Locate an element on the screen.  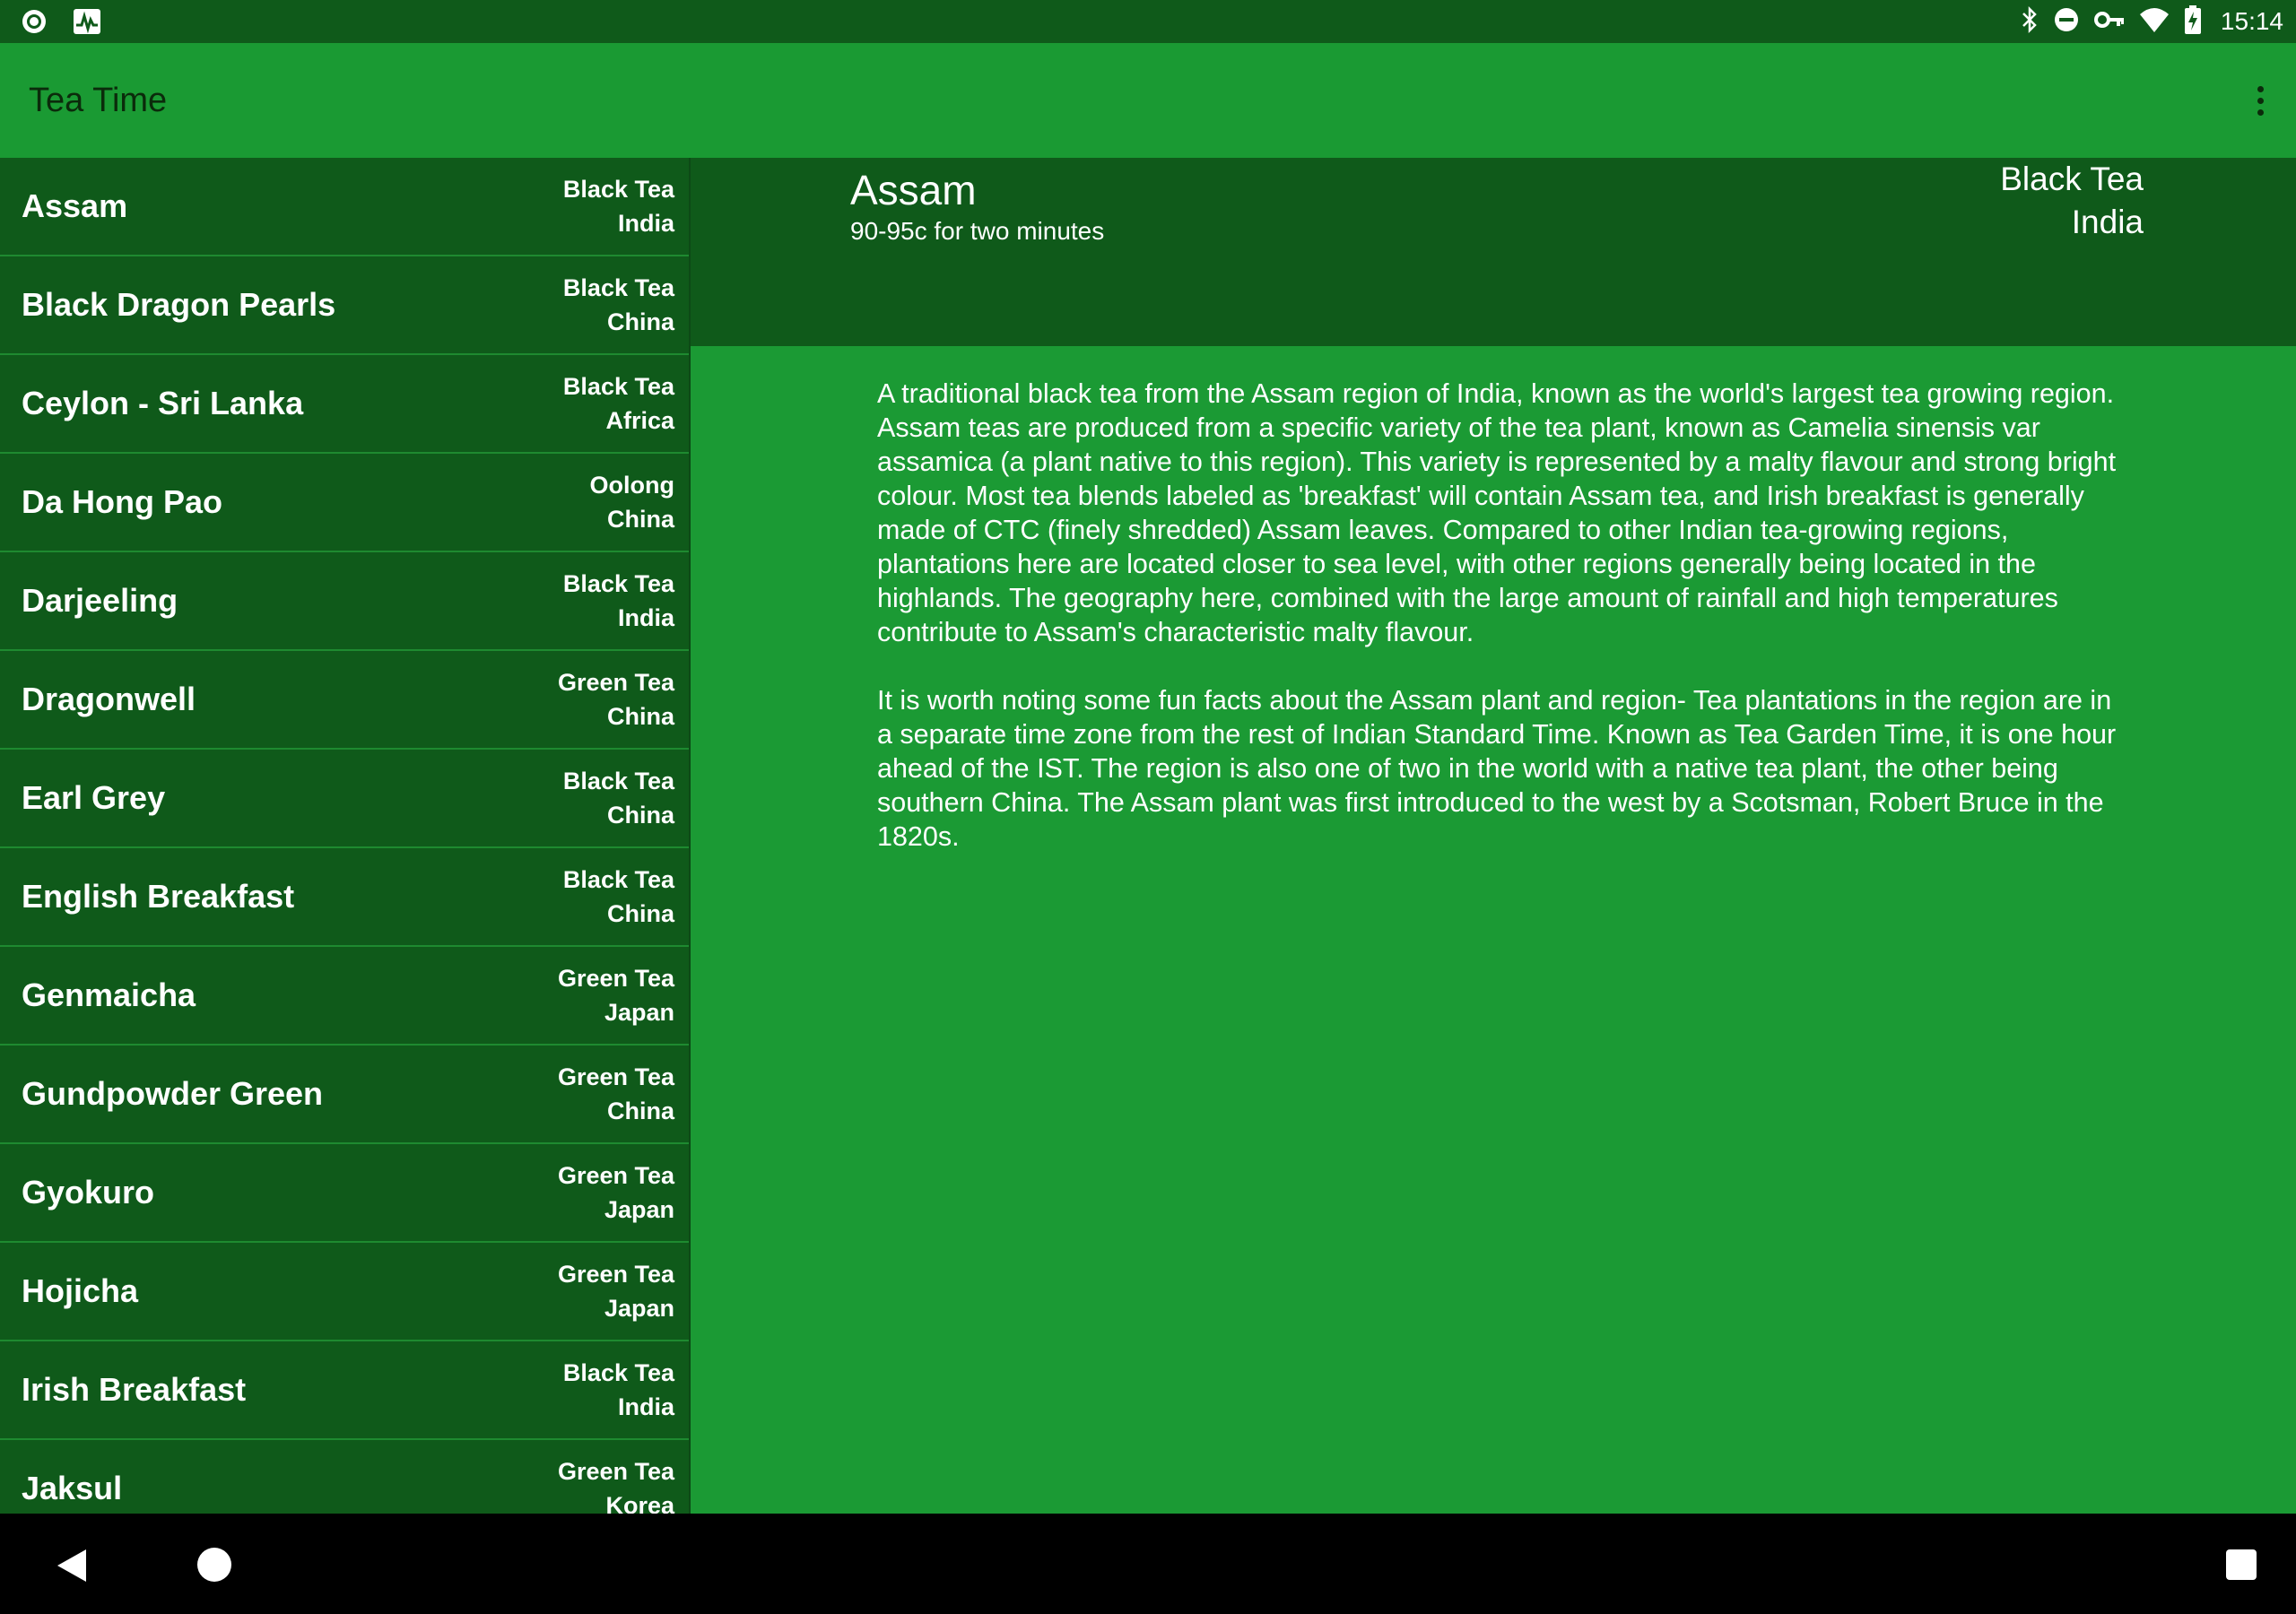
status-left-icons is located at coordinates (61, 23).